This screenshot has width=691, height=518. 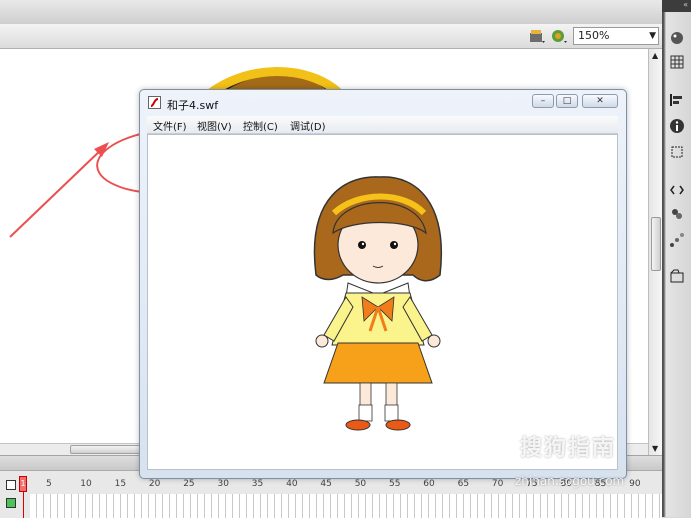 I want to click on character-illustration, so click(x=377, y=303).